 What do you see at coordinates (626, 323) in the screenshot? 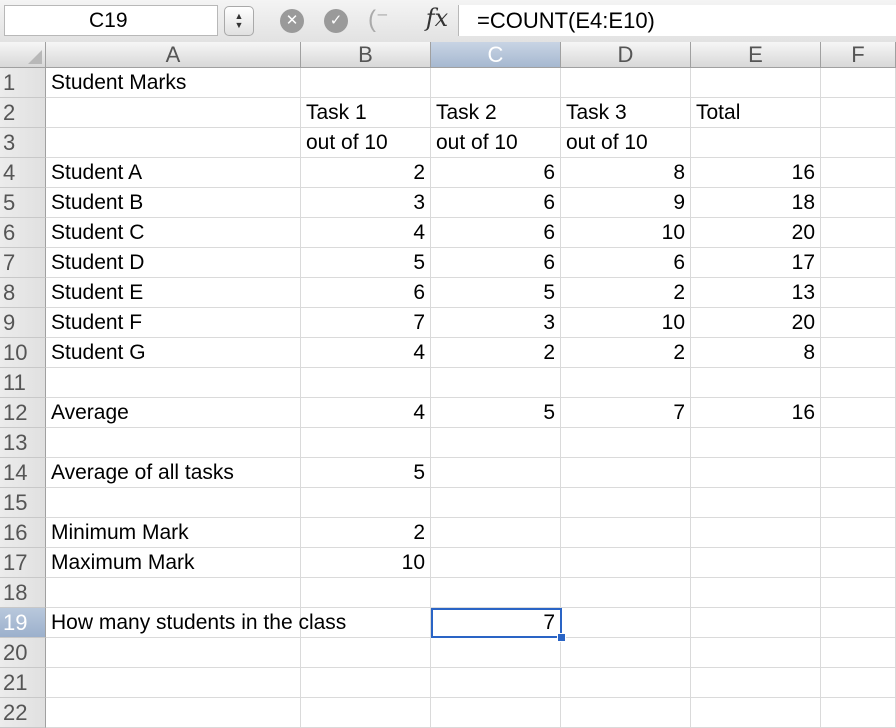
I see `cell-d9: 10` at bounding box center [626, 323].